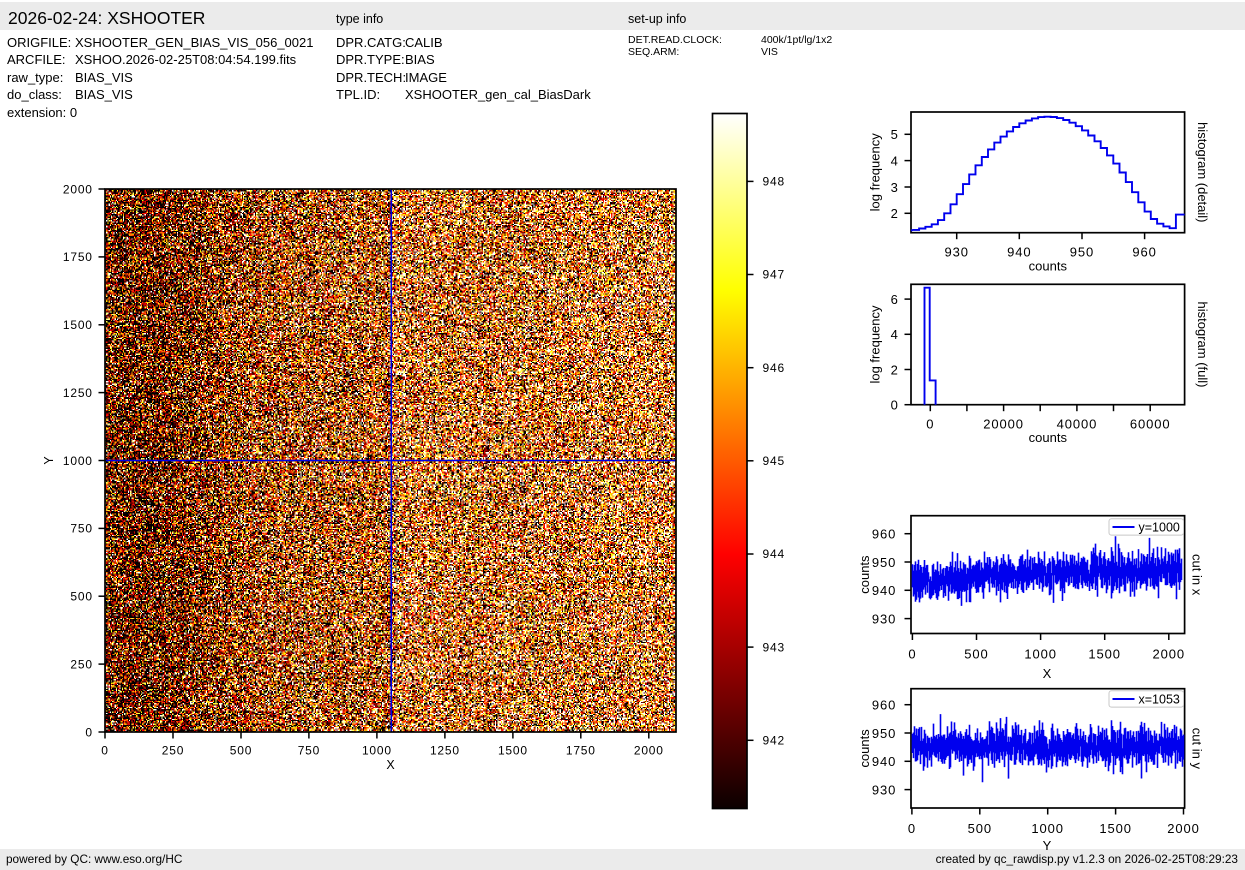  Describe the element at coordinates (1197, 575) in the screenshot. I see `svg-text: cut in x` at that location.